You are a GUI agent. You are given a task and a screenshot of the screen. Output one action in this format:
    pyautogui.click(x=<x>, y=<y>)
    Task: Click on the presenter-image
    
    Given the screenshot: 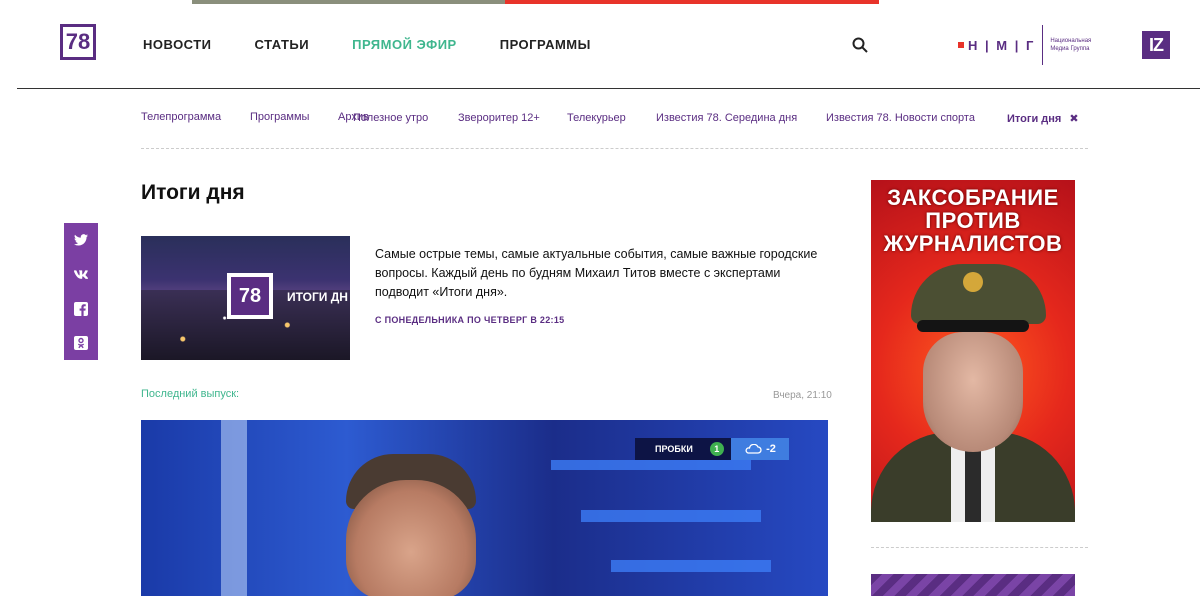 What is the action you would take?
    pyautogui.click(x=411, y=538)
    